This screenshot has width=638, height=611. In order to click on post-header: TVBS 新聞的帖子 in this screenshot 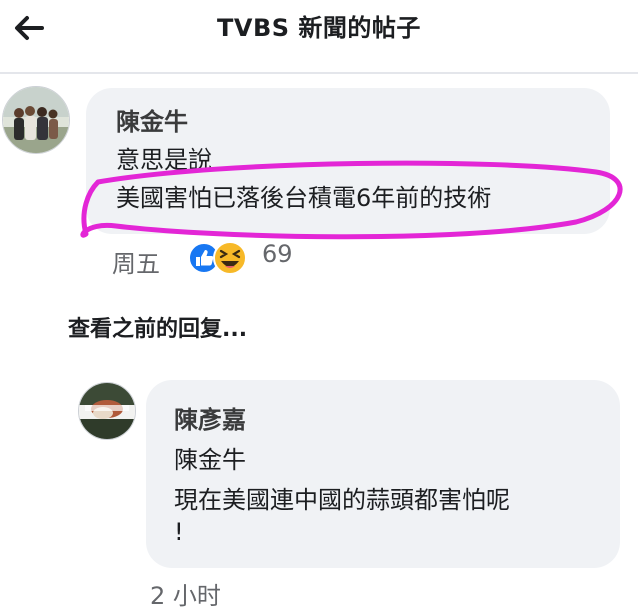, I will do `click(319, 37)`.